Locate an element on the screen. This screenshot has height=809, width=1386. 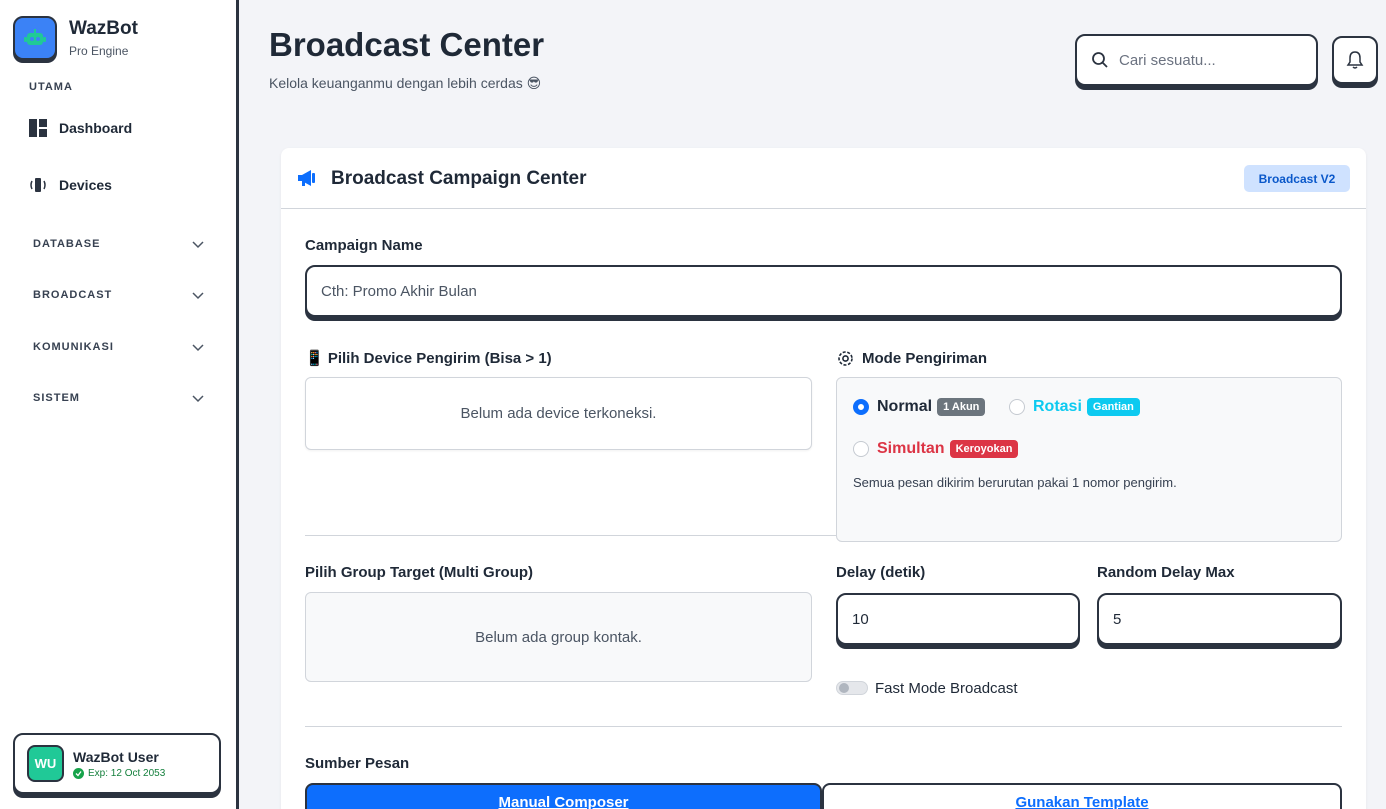
random-delay-label: Random Delay Max is located at coordinates (1166, 572).